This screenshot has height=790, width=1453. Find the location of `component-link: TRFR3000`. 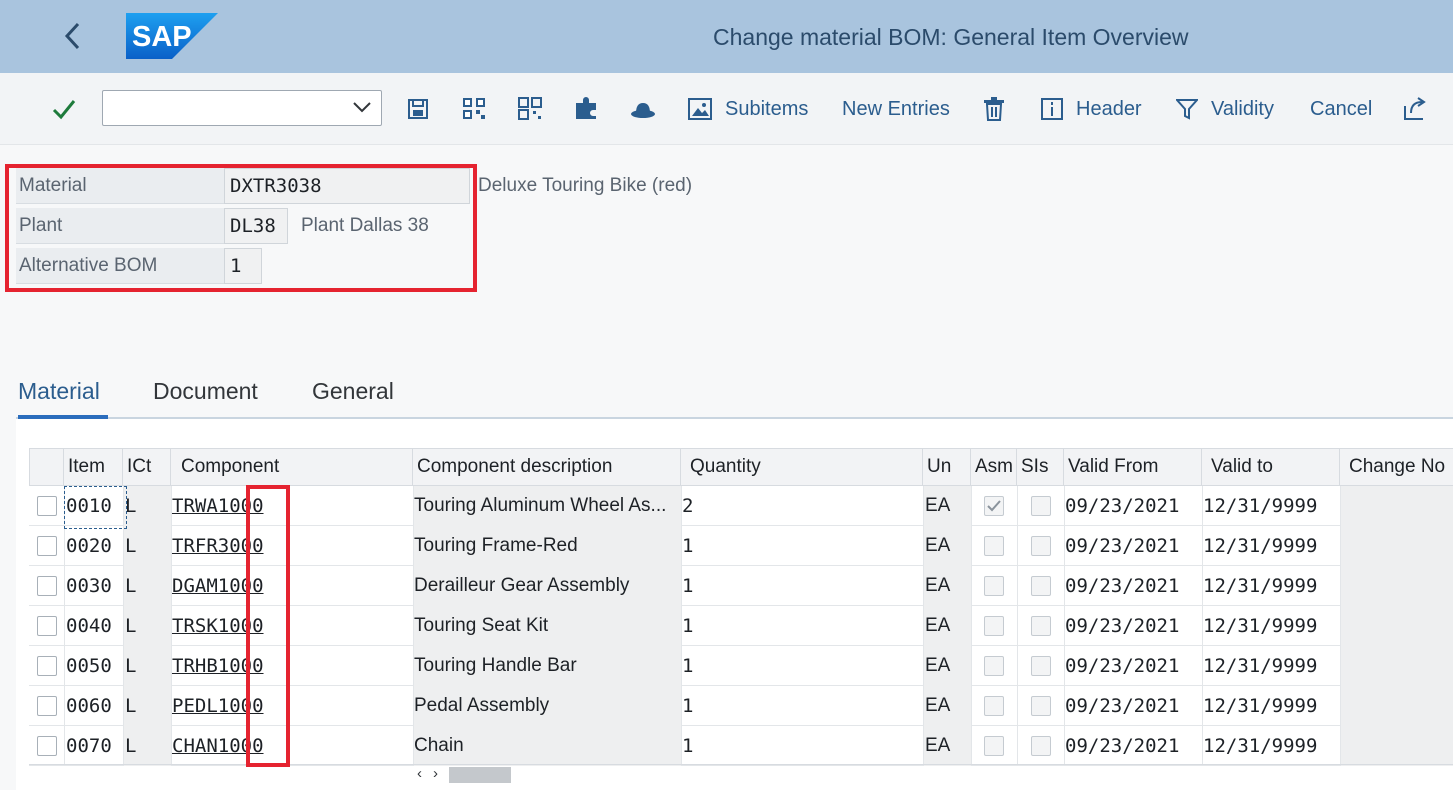

component-link: TRFR3000 is located at coordinates (292, 546).